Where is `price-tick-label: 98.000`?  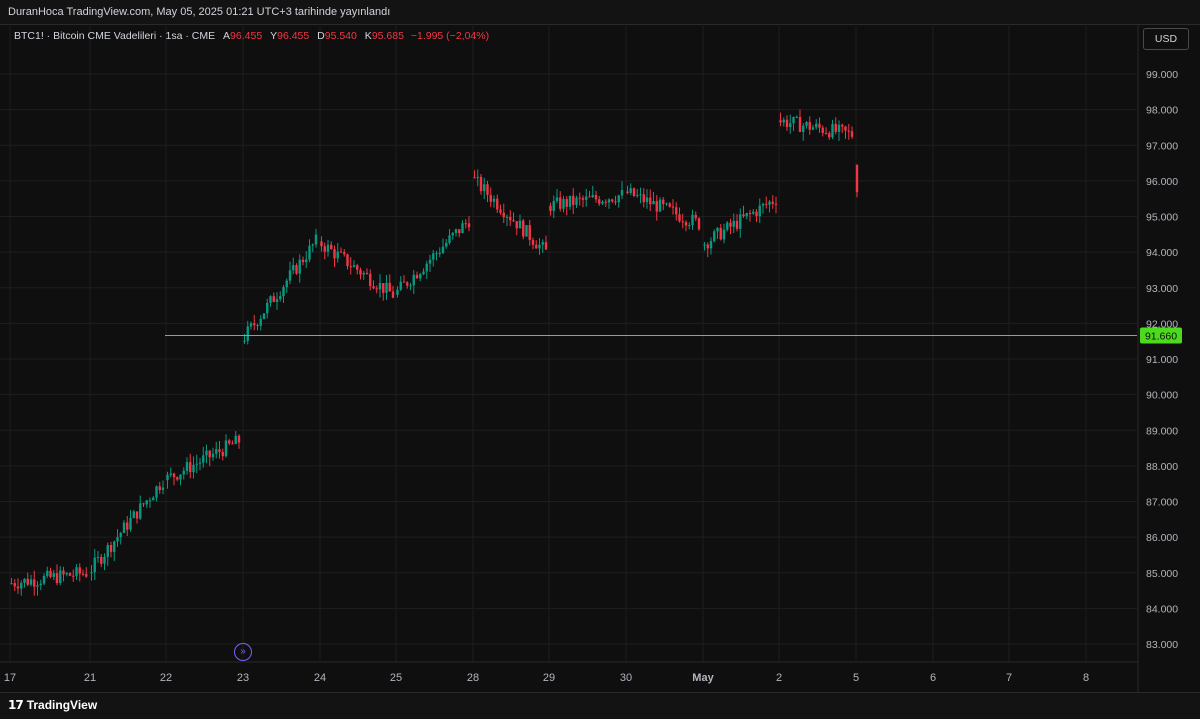 price-tick-label: 98.000 is located at coordinates (1162, 111).